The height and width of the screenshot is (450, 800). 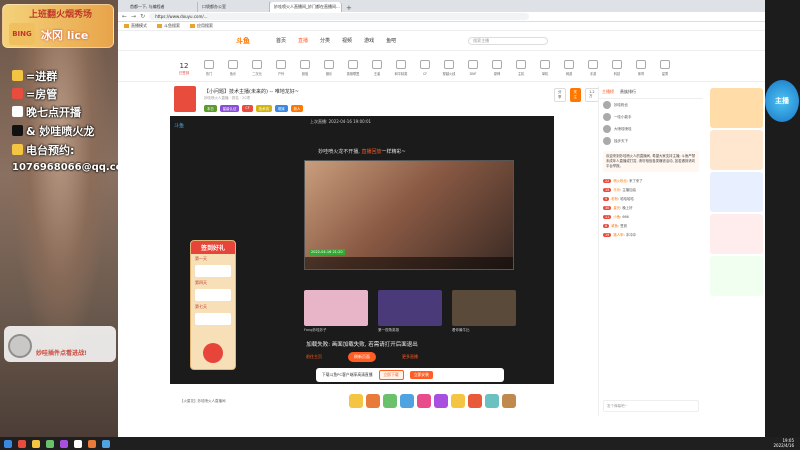 What do you see at coordinates (575, 95) in the screenshot?
I see `follow-button: 关注` at bounding box center [575, 95].